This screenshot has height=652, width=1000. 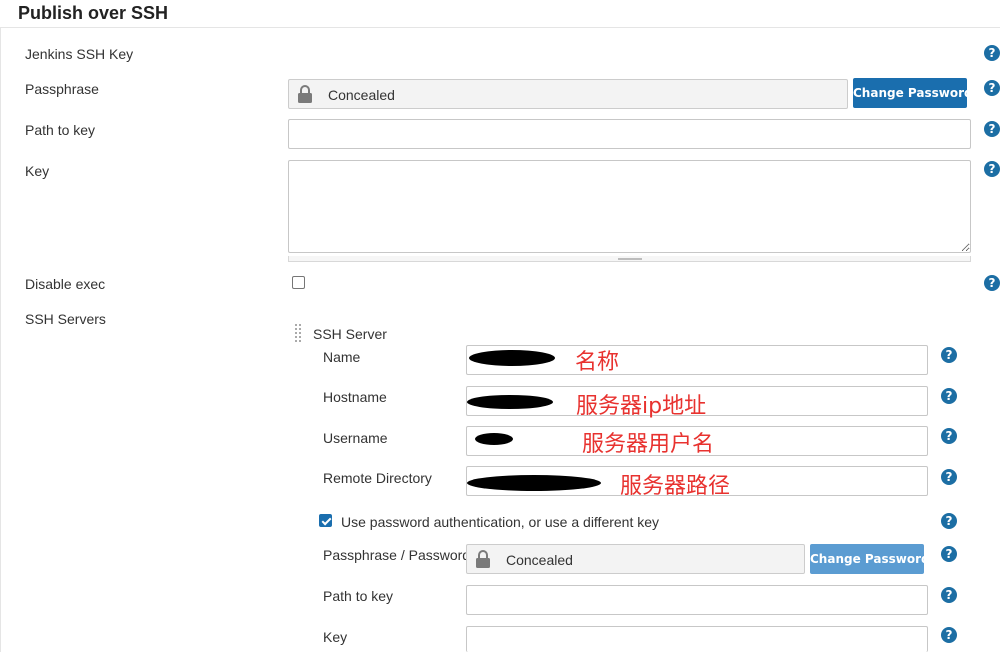 What do you see at coordinates (65, 284) in the screenshot?
I see `disable-exec-label: Disable exec` at bounding box center [65, 284].